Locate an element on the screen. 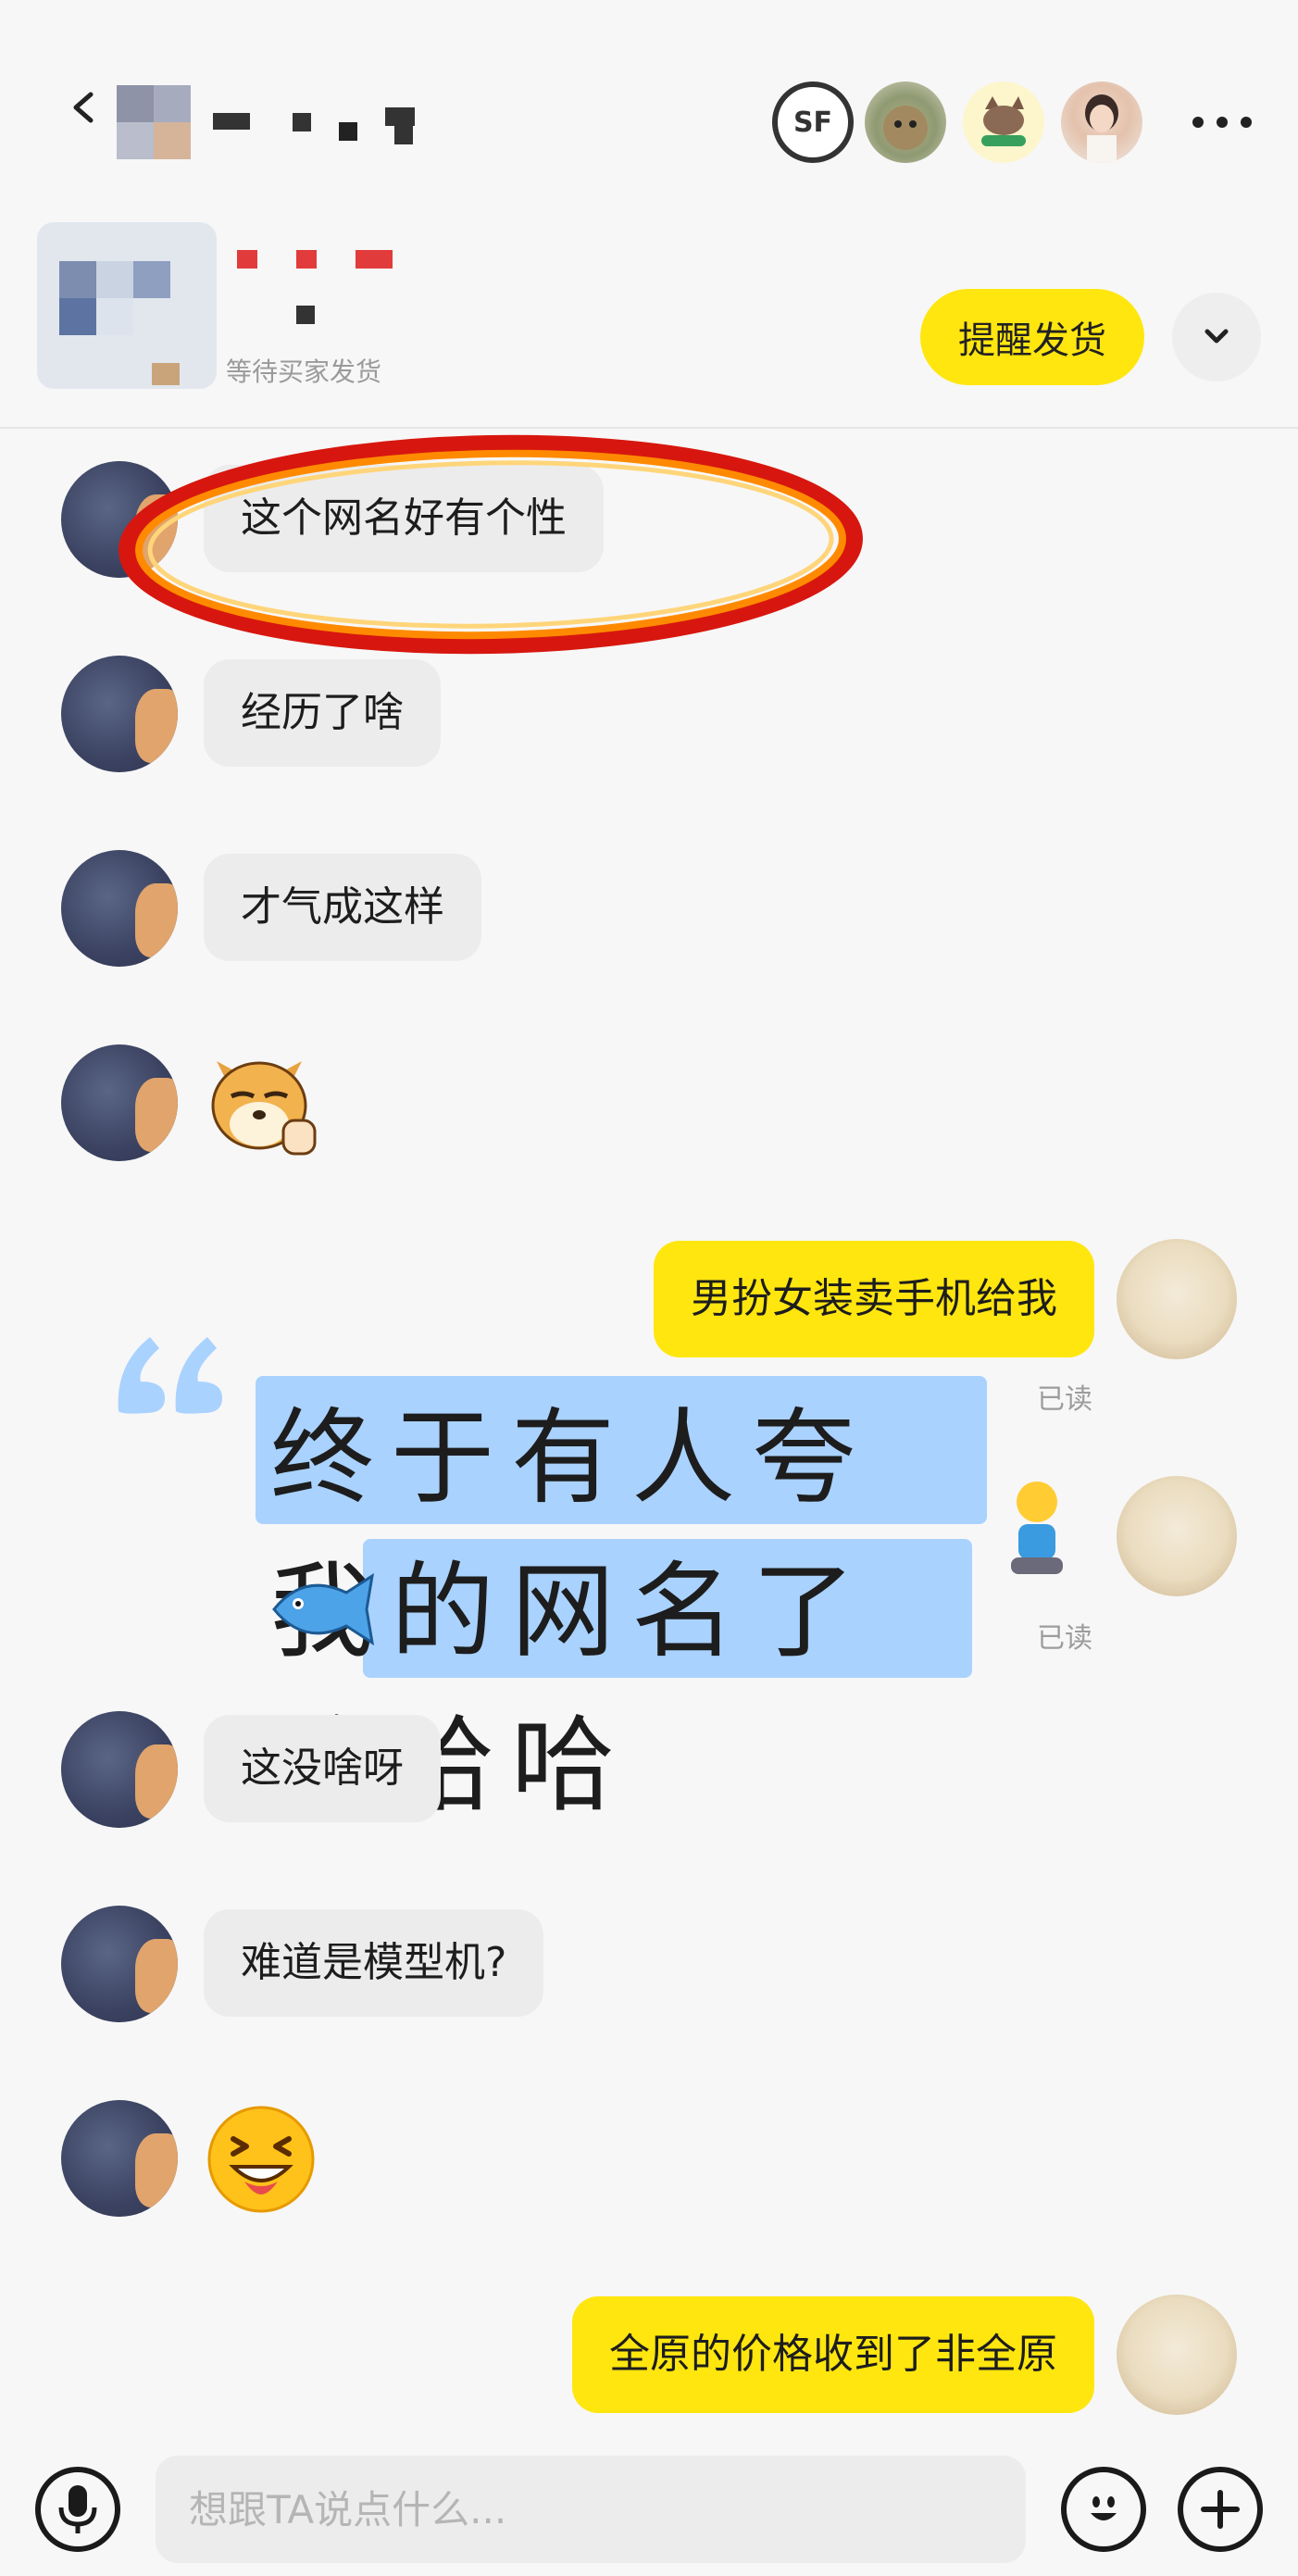 Image resolution: width=1298 pixels, height=2576 pixels. message-bubble: 这没啥呀 is located at coordinates (322, 1768).